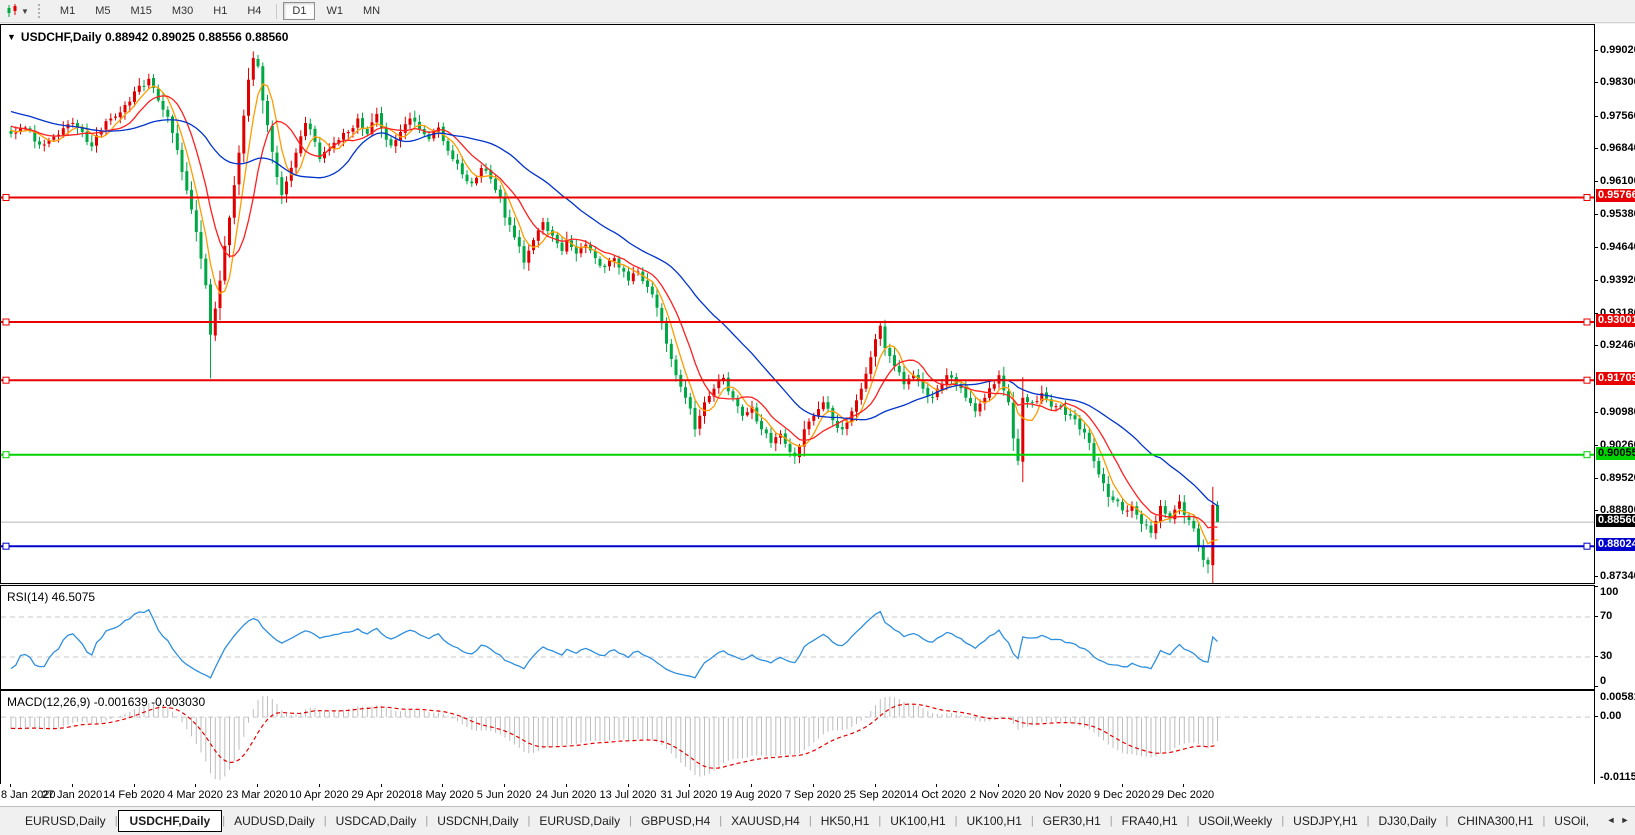 Image resolution: width=1635 pixels, height=835 pixels. What do you see at coordinates (1615, 195) in the screenshot?
I see `hline-price-badge: 0.95766` at bounding box center [1615, 195].